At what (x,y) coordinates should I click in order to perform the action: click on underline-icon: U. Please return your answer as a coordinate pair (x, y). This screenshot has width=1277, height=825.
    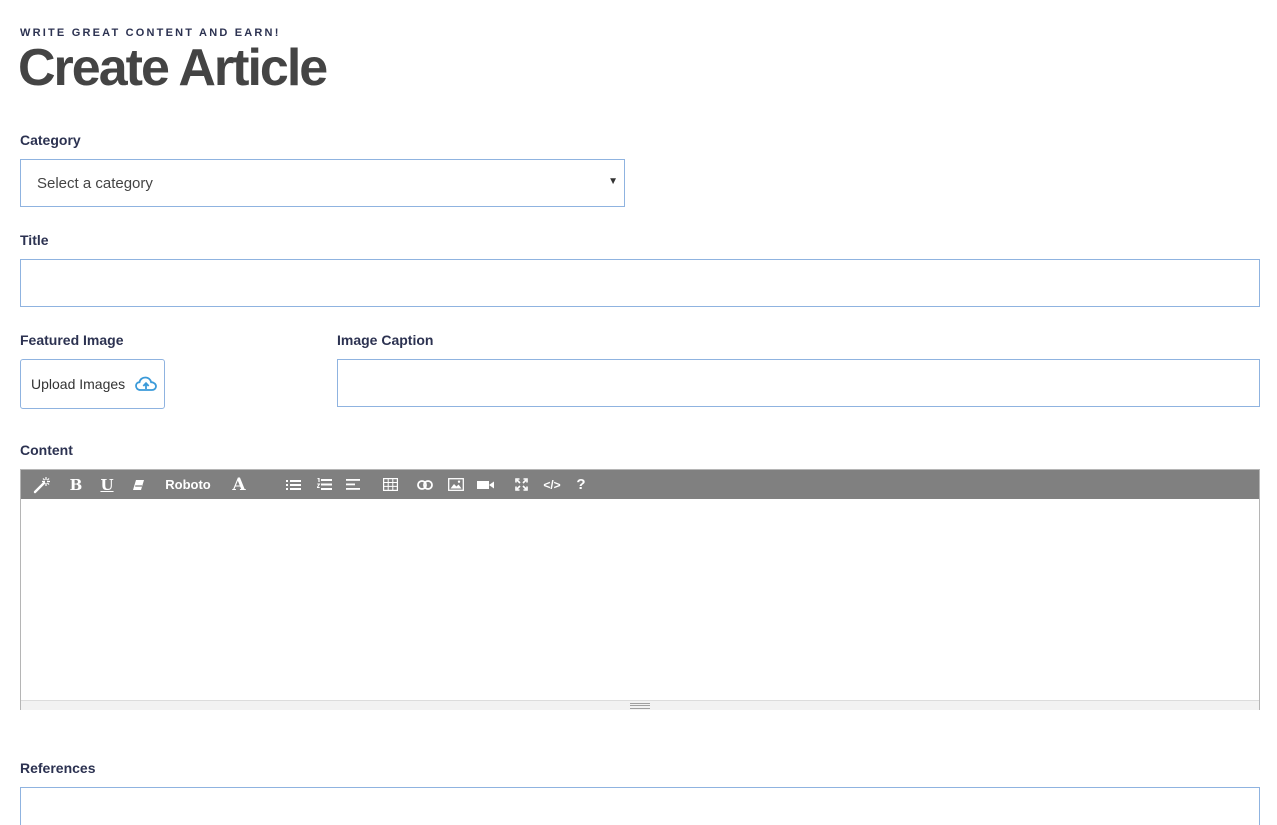
    Looking at the image, I should click on (107, 484).